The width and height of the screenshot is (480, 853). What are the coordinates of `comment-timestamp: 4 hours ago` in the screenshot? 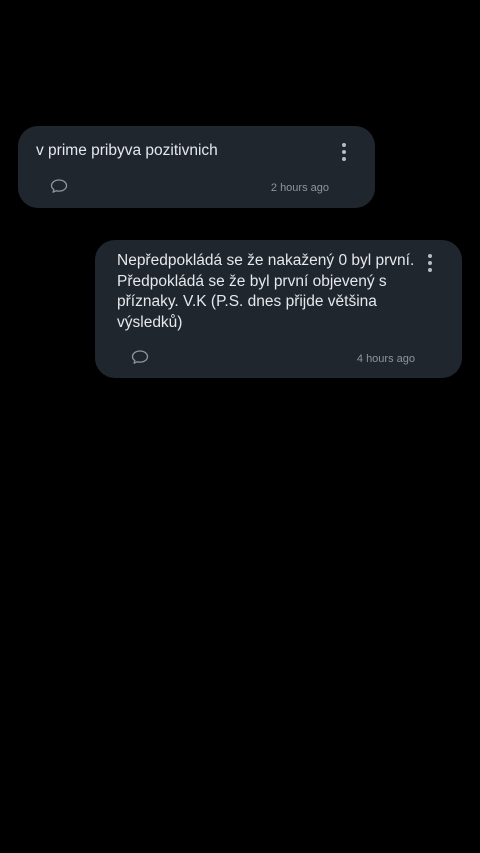 It's located at (385, 359).